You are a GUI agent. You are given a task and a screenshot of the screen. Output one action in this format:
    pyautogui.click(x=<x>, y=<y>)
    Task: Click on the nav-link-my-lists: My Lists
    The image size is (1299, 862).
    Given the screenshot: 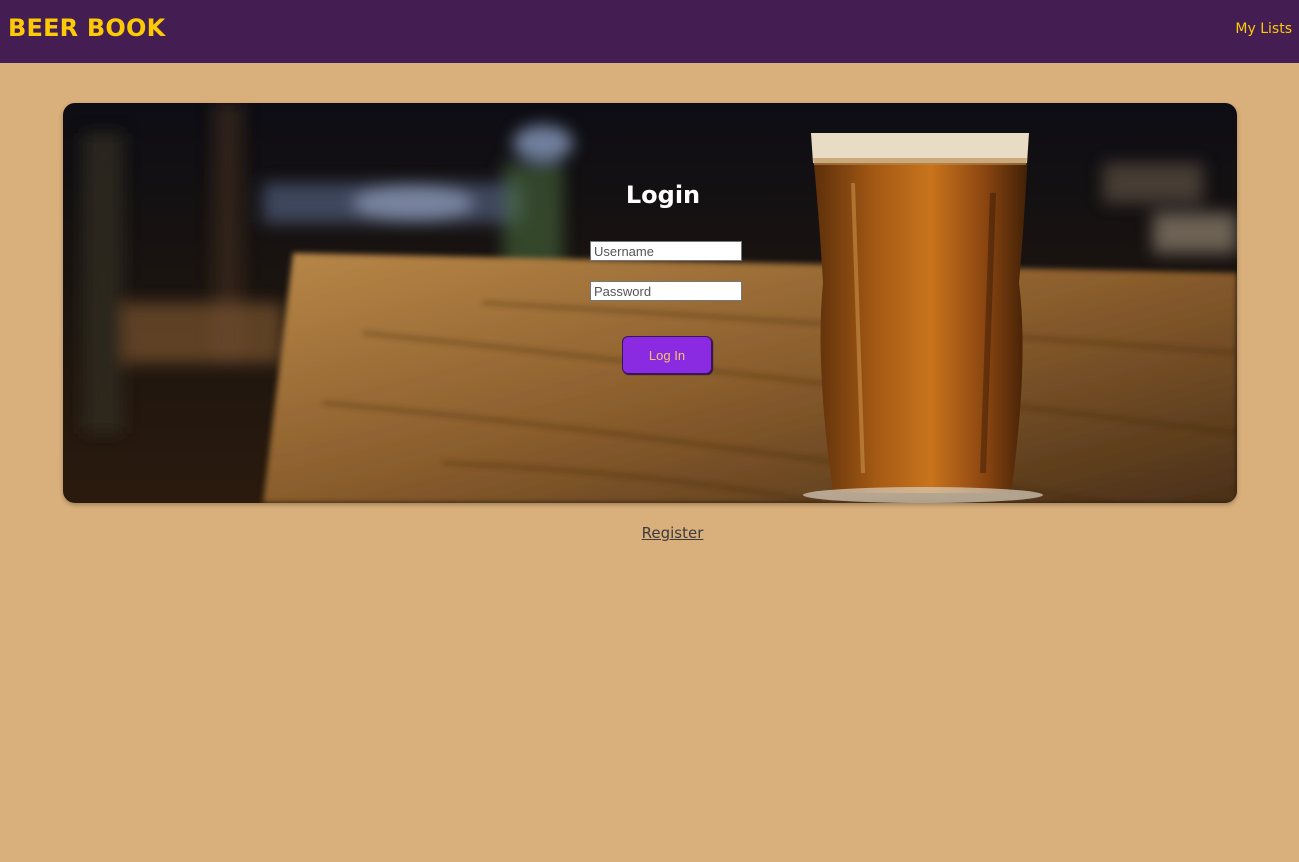 What is the action you would take?
    pyautogui.click(x=1263, y=29)
    